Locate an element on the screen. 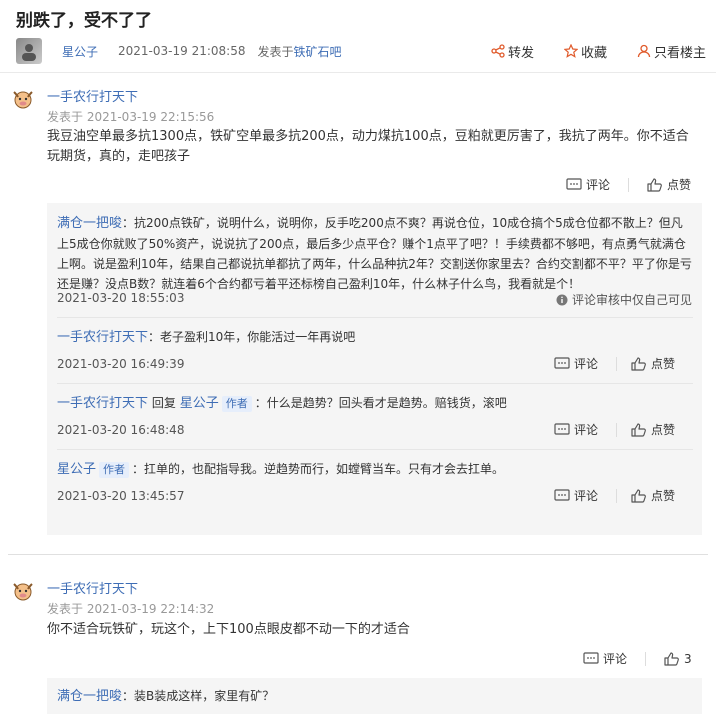  reply-divider is located at coordinates (358, 554).